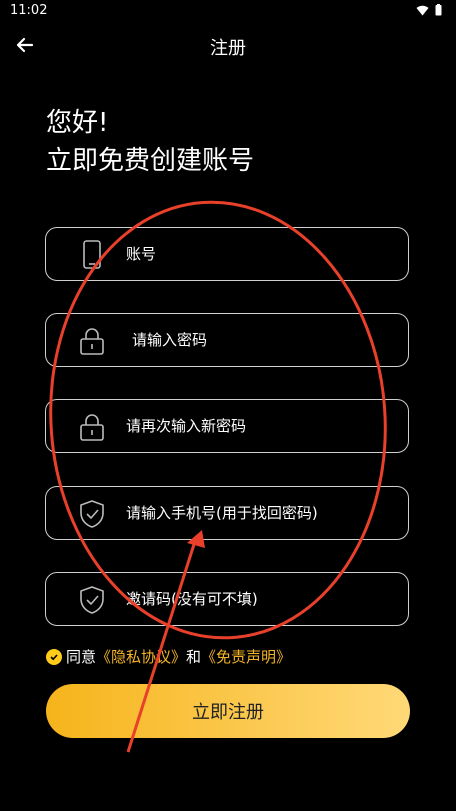  I want to click on agreement-prefix: 同意, so click(81, 657).